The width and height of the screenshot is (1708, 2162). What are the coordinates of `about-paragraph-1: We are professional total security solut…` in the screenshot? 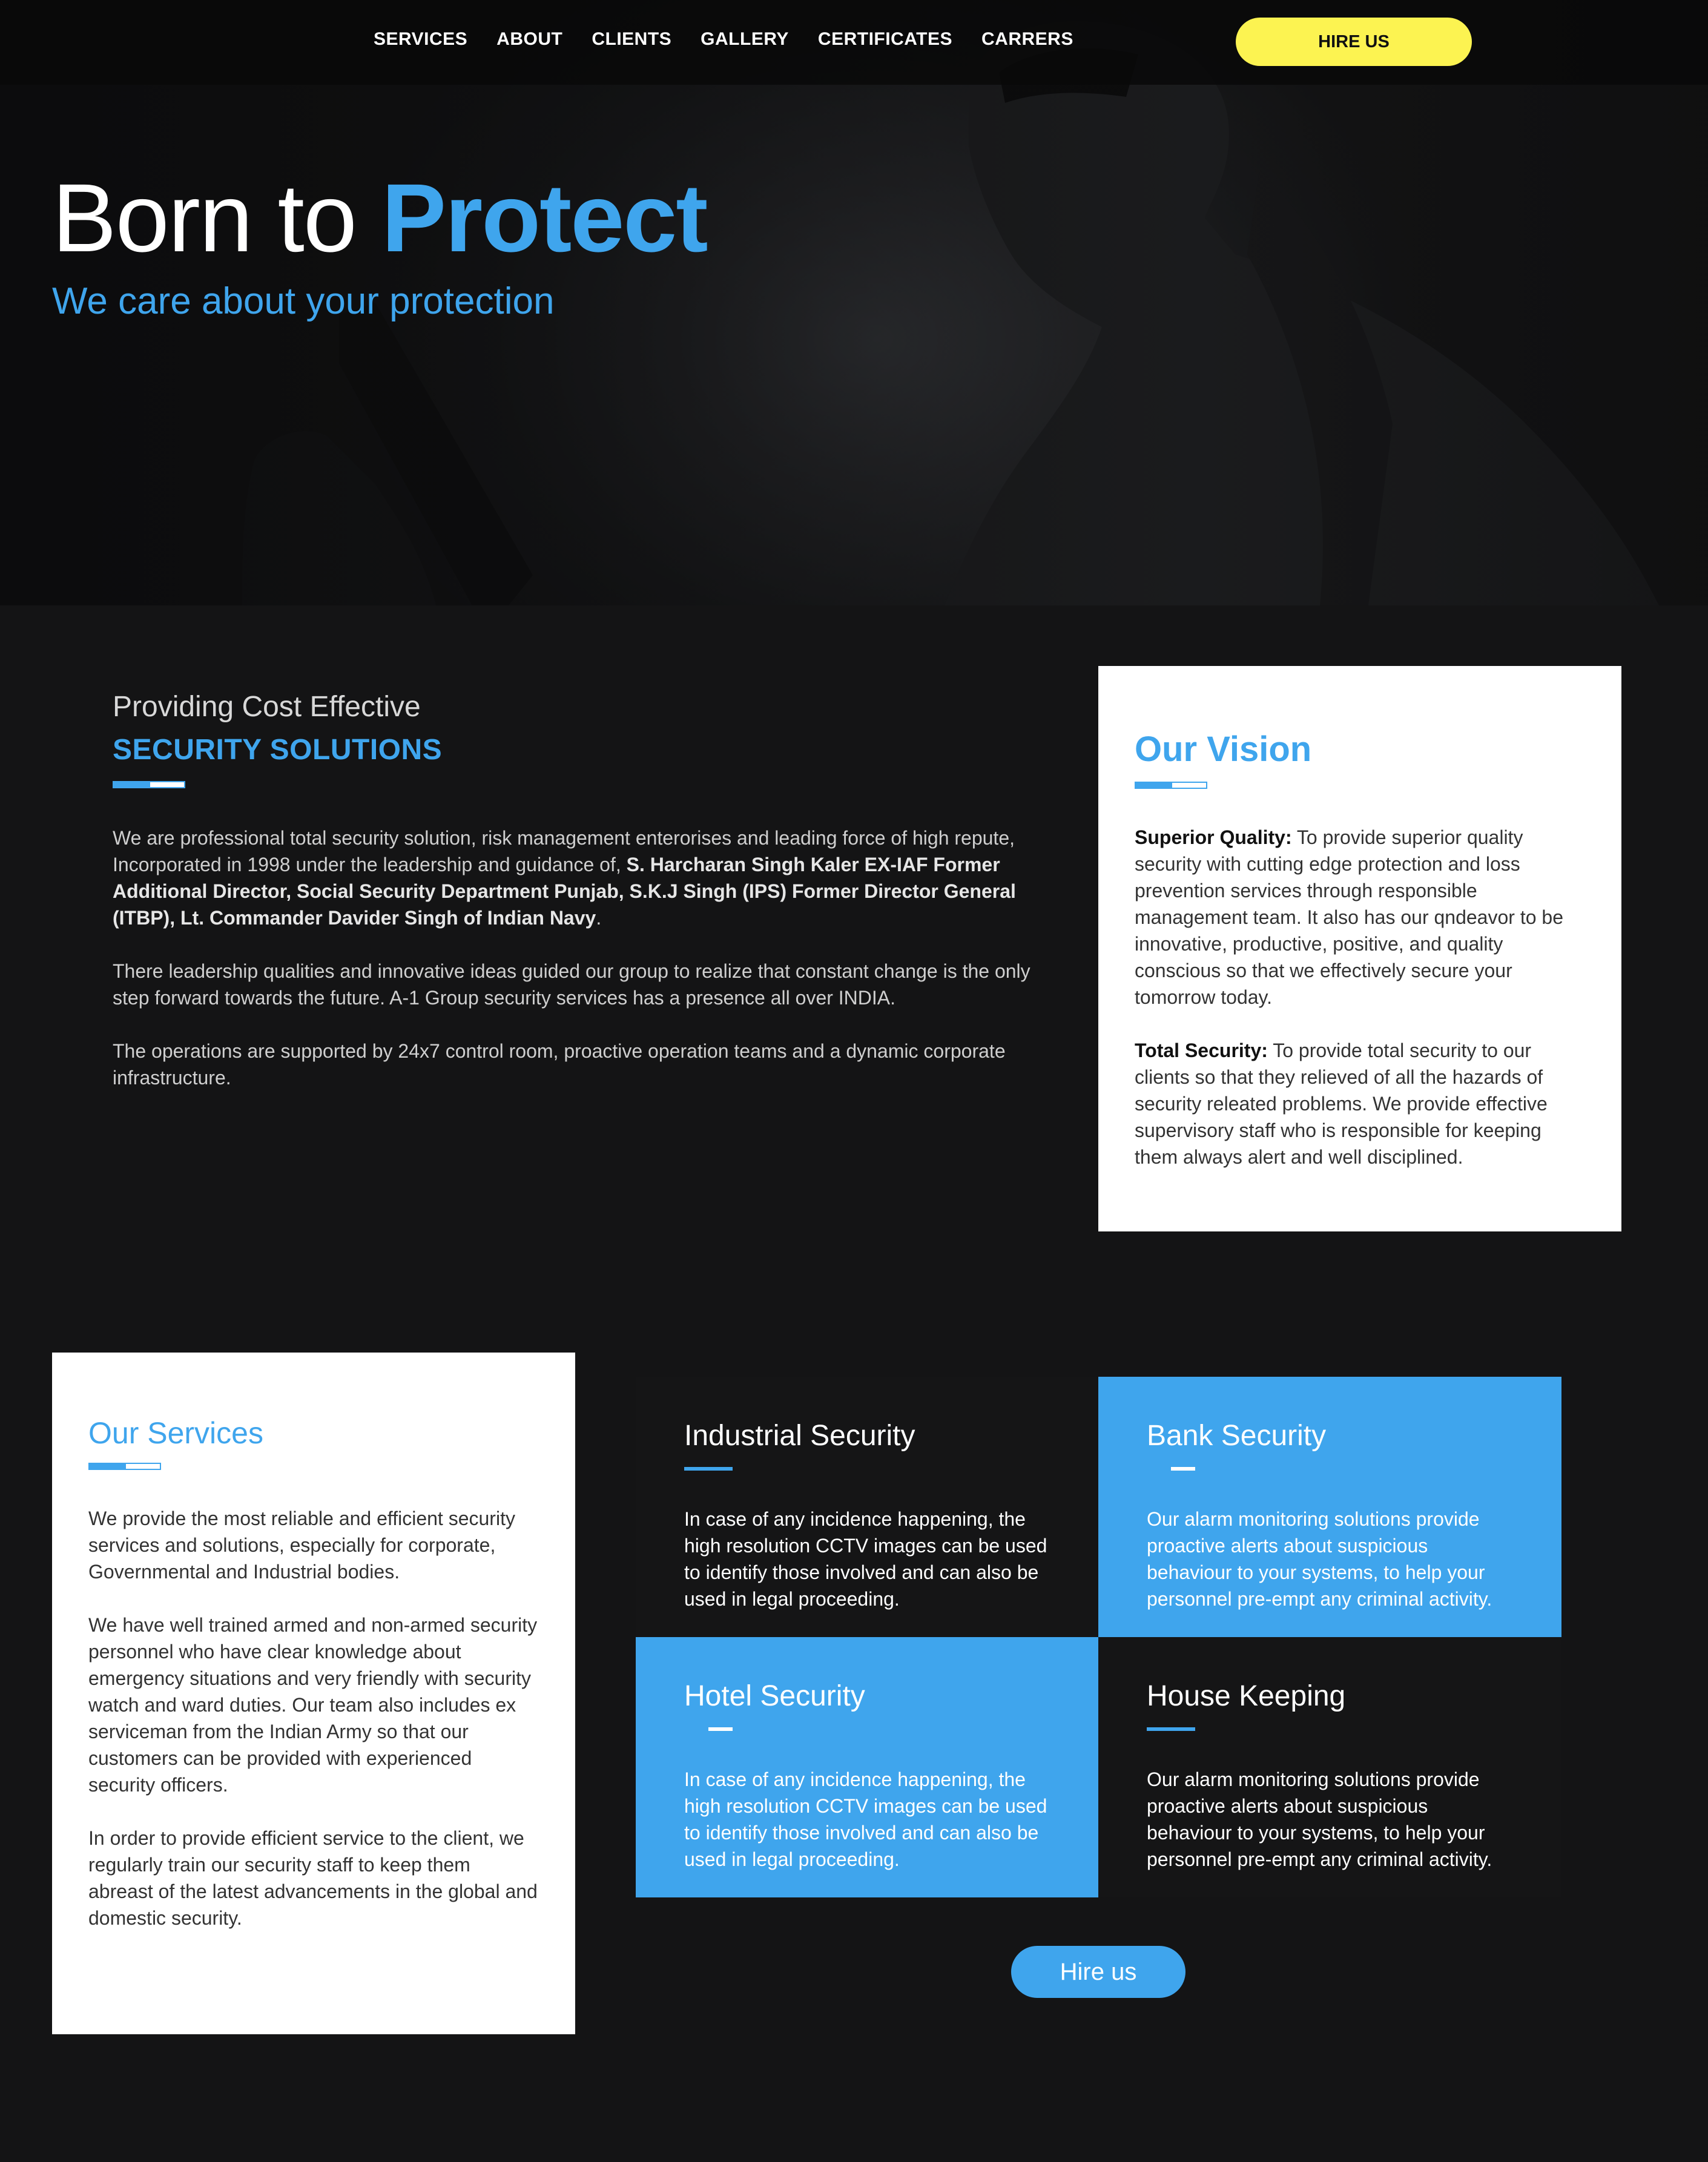 It's located at (573, 878).